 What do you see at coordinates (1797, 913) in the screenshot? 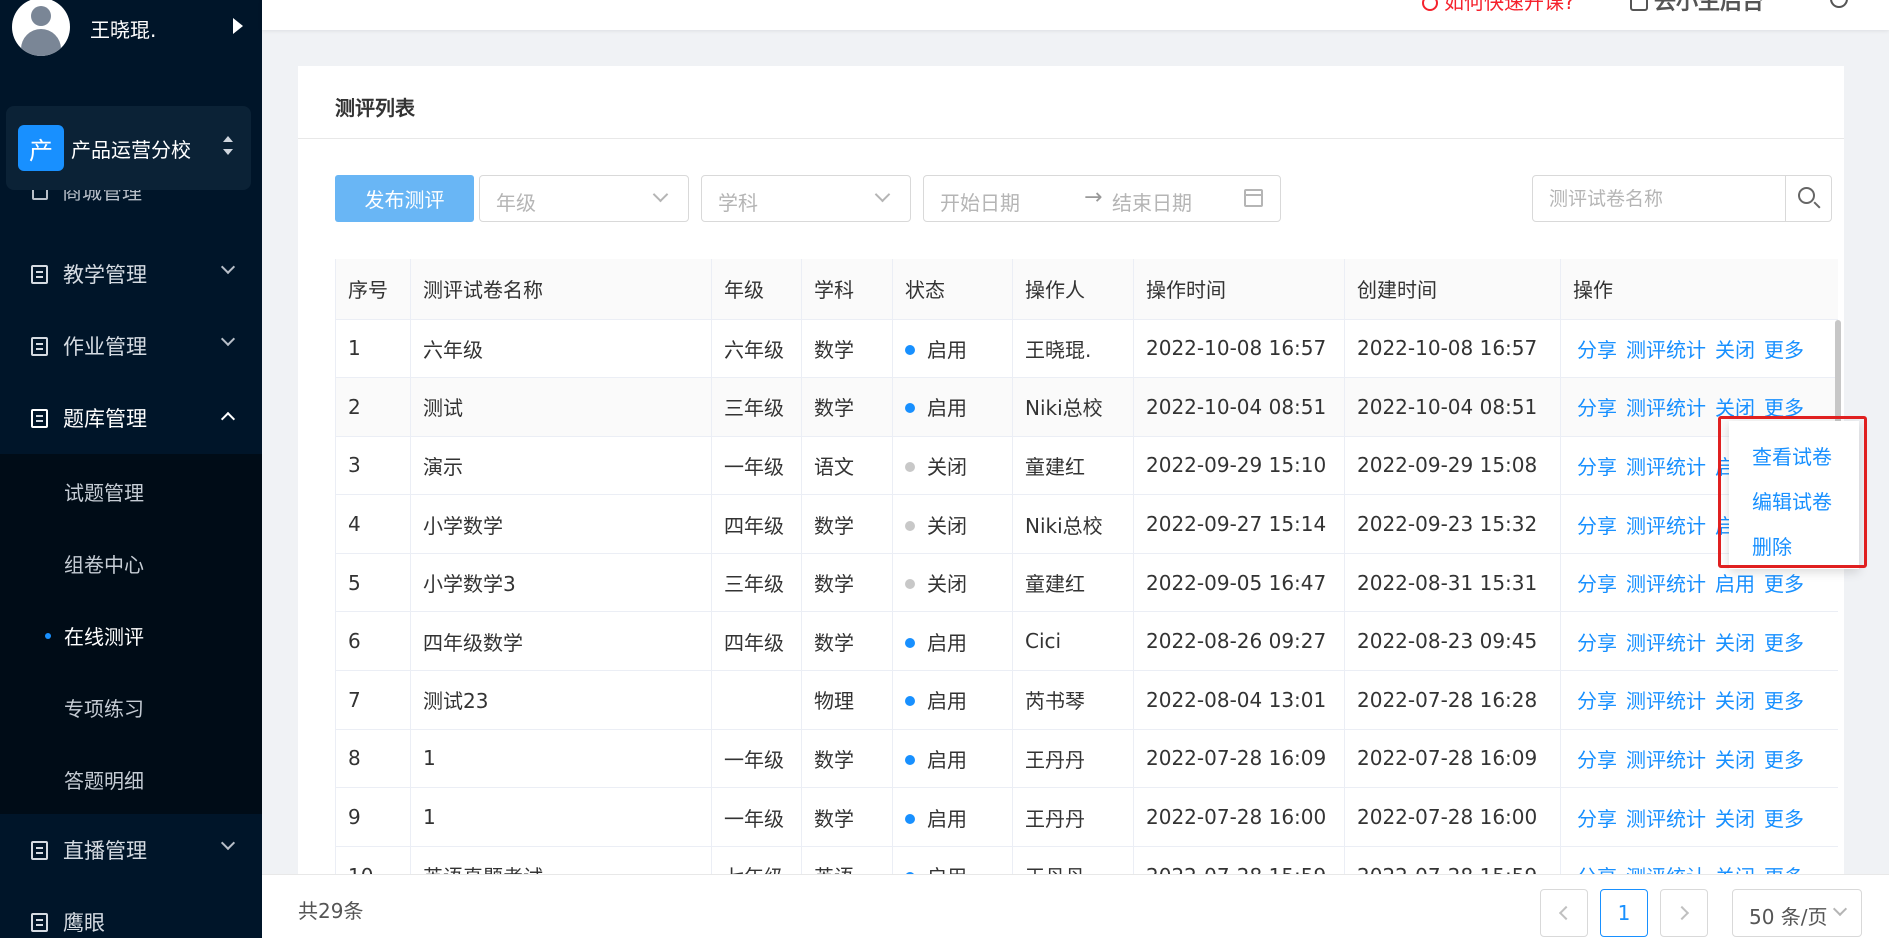
I see `page-size-select: 50 条/页` at bounding box center [1797, 913].